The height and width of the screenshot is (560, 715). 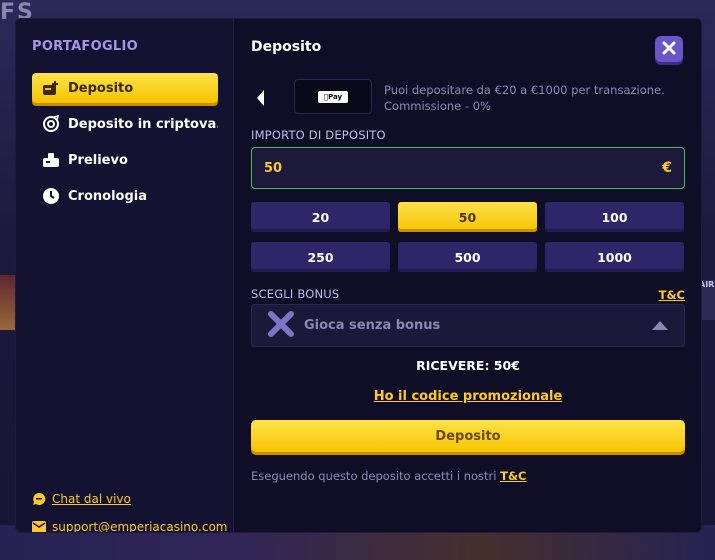 I want to click on sidebar-item-label: Cronologia, so click(x=107, y=196).